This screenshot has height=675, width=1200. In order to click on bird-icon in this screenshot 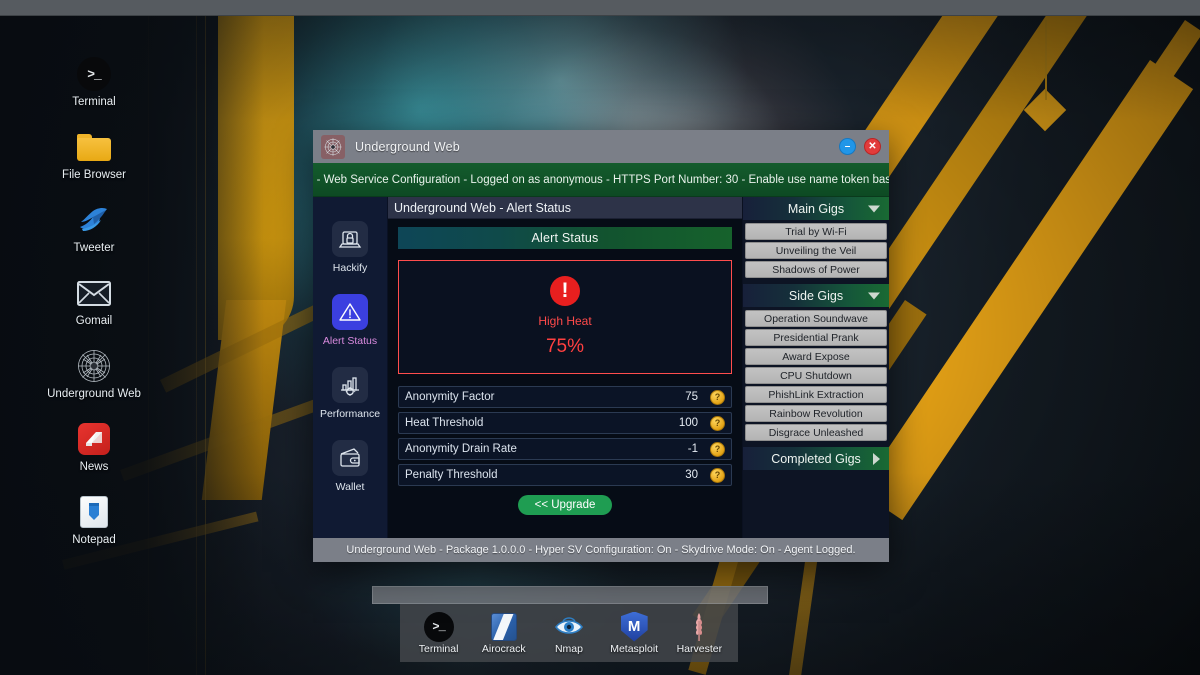, I will do `click(94, 220)`.